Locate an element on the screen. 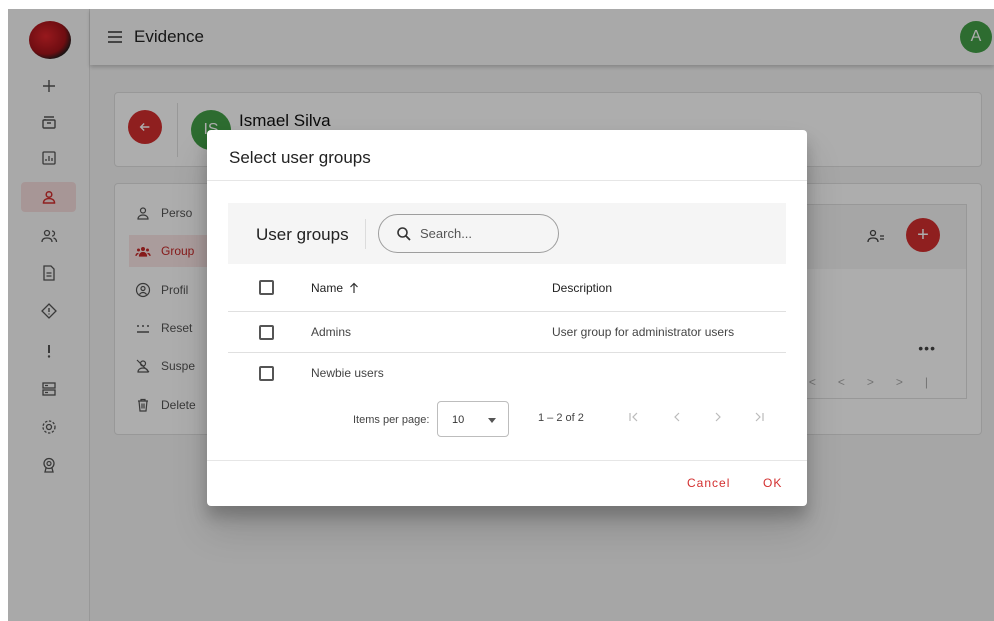 This screenshot has width=994, height=621. column-header-label: Name is located at coordinates (327, 288).